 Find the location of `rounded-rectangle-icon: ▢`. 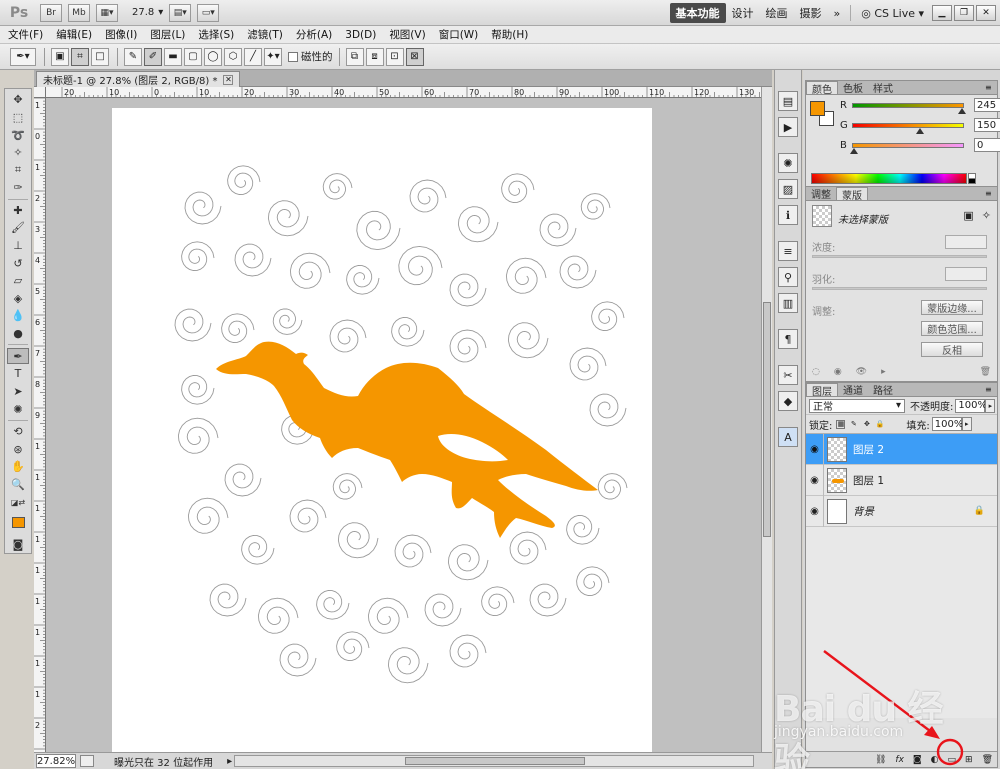

rounded-rectangle-icon: ▢ is located at coordinates (193, 56).